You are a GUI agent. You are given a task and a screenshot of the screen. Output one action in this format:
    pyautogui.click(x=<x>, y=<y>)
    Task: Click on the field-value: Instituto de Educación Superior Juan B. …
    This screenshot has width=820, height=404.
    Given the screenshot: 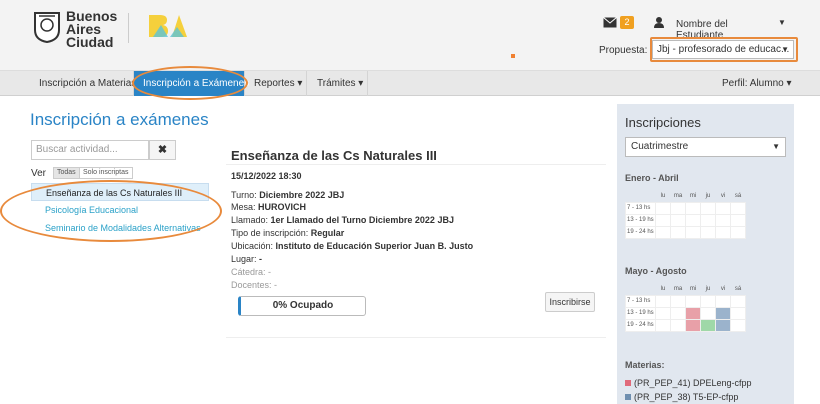 What is the action you would take?
    pyautogui.click(x=374, y=246)
    